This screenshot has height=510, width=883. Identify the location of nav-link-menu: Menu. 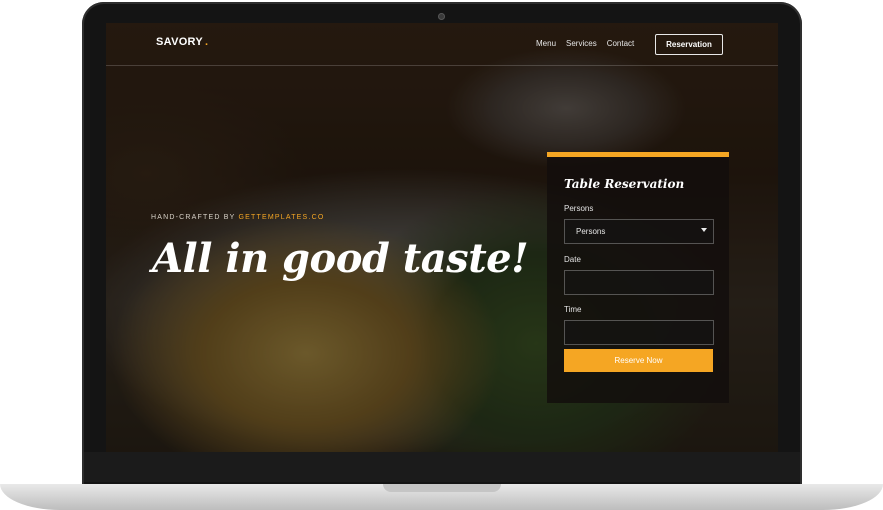
(546, 43).